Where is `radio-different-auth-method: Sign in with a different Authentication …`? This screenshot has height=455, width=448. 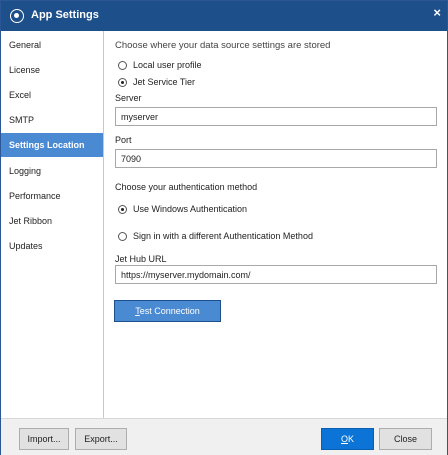 radio-different-auth-method: Sign in with a different Authentication … is located at coordinates (215, 236).